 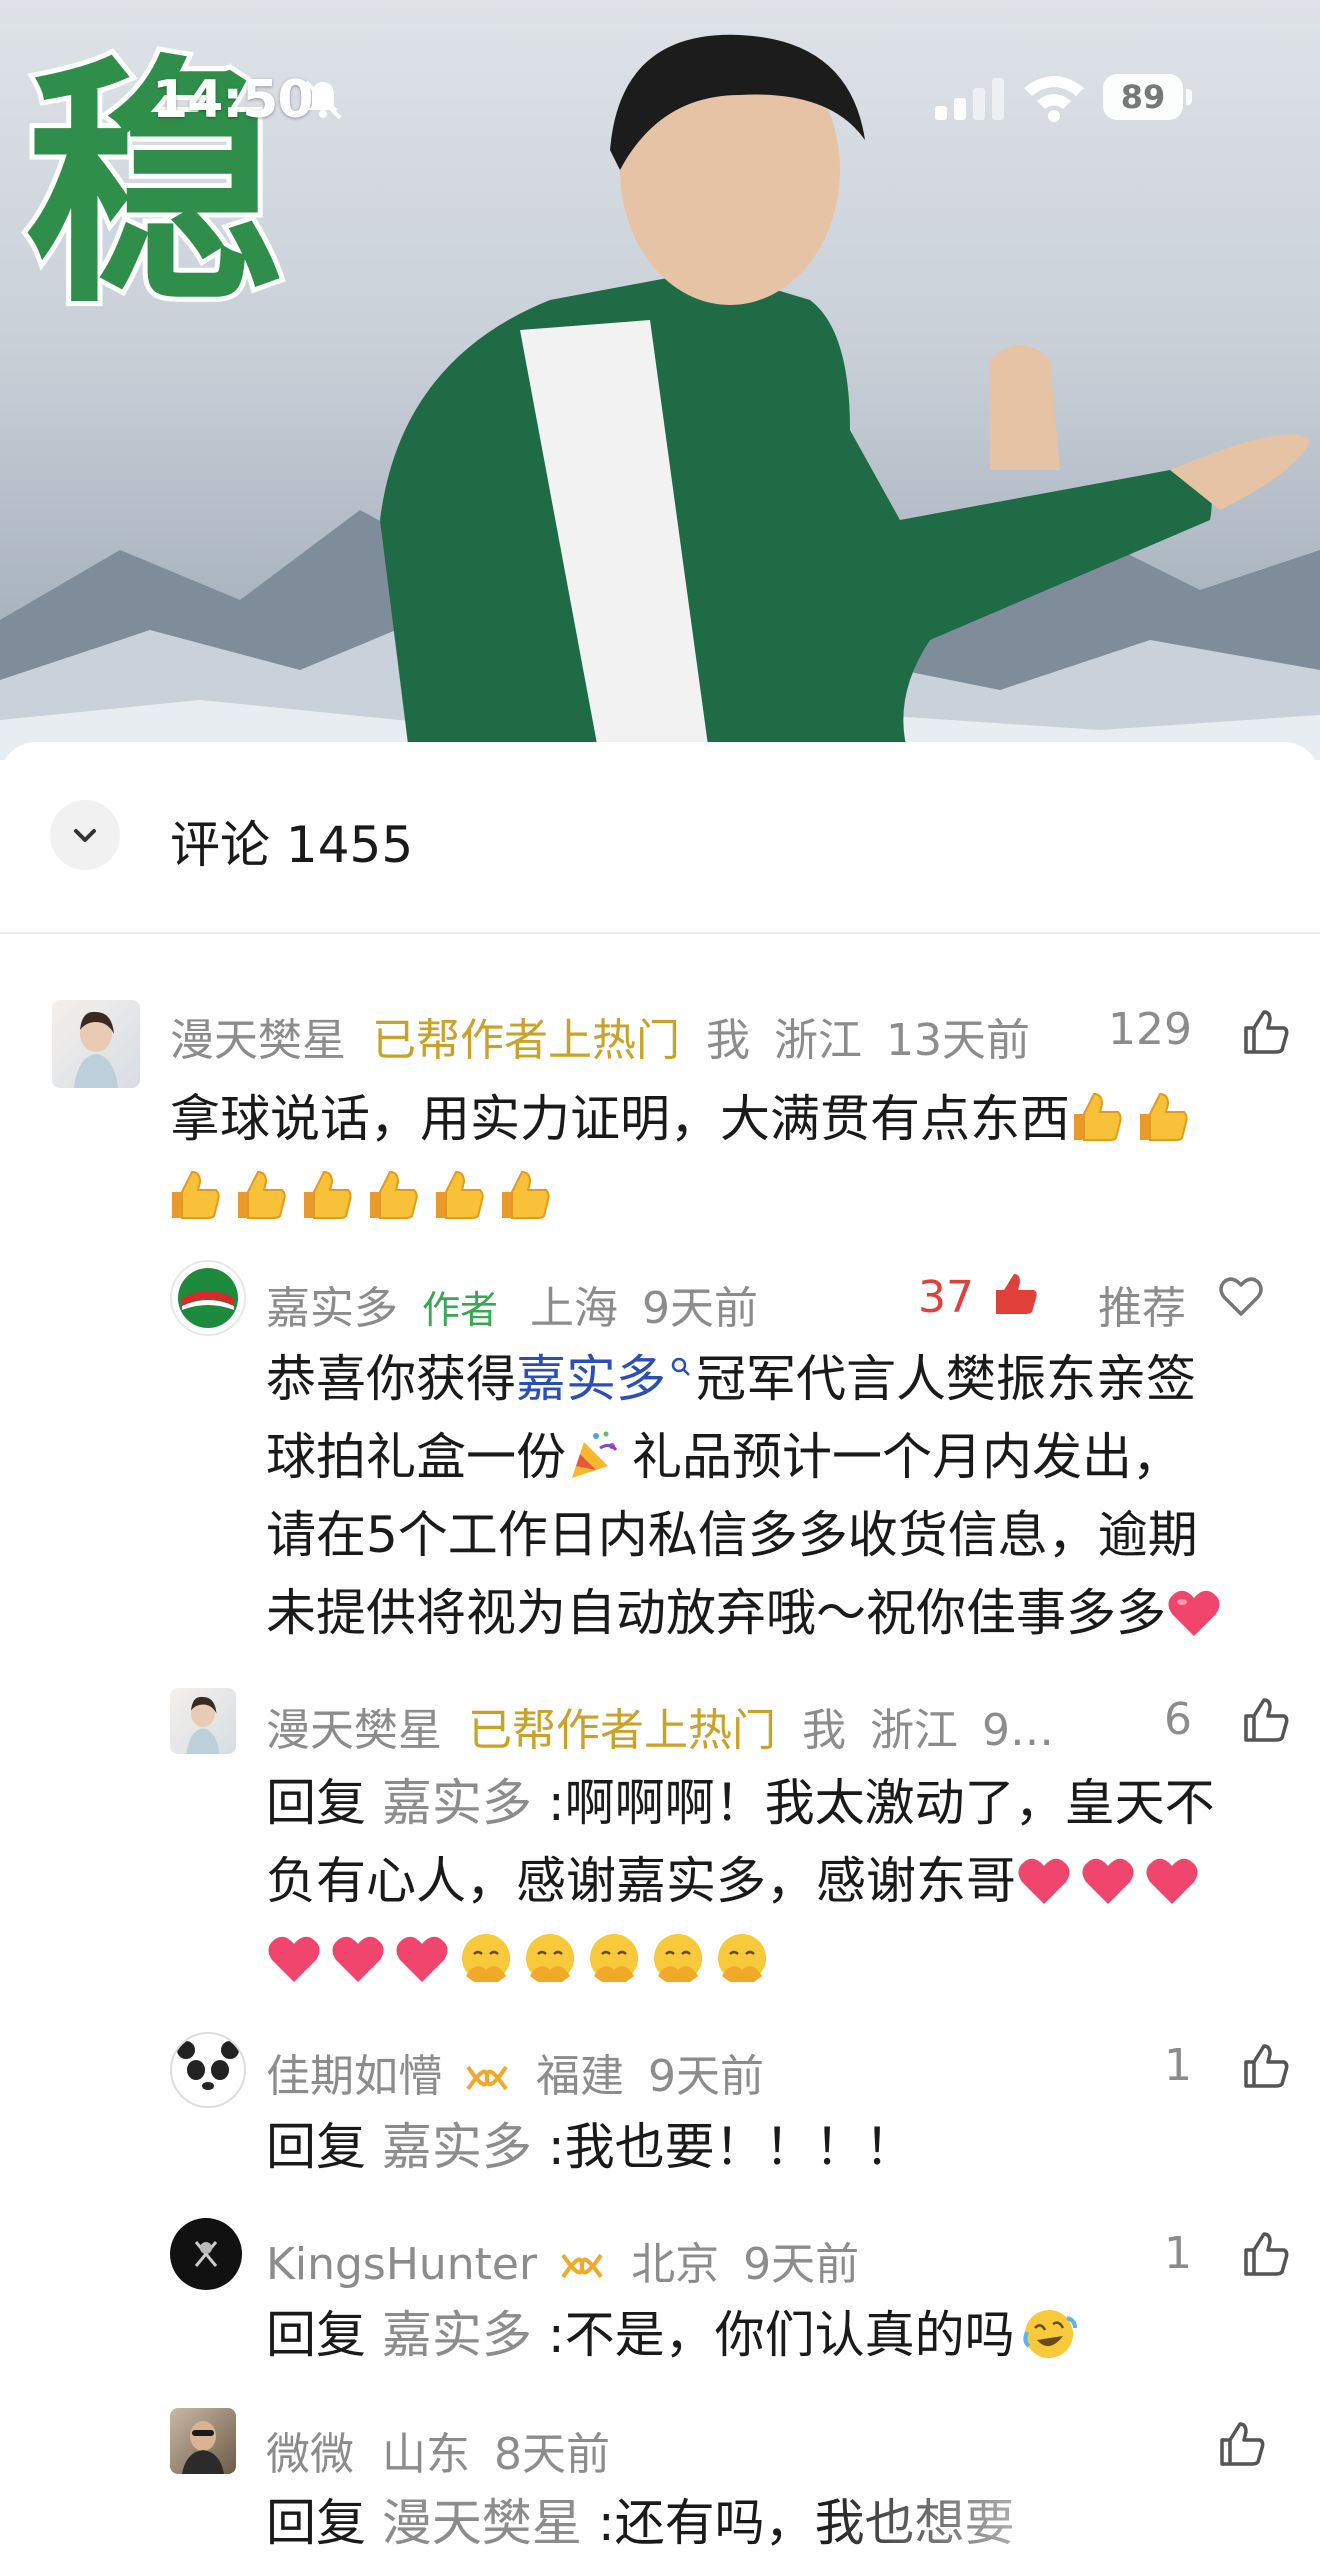 What do you see at coordinates (641, 1881) in the screenshot?
I see `comment-line: 负有心人，感谢嘉实多，感谢东哥` at bounding box center [641, 1881].